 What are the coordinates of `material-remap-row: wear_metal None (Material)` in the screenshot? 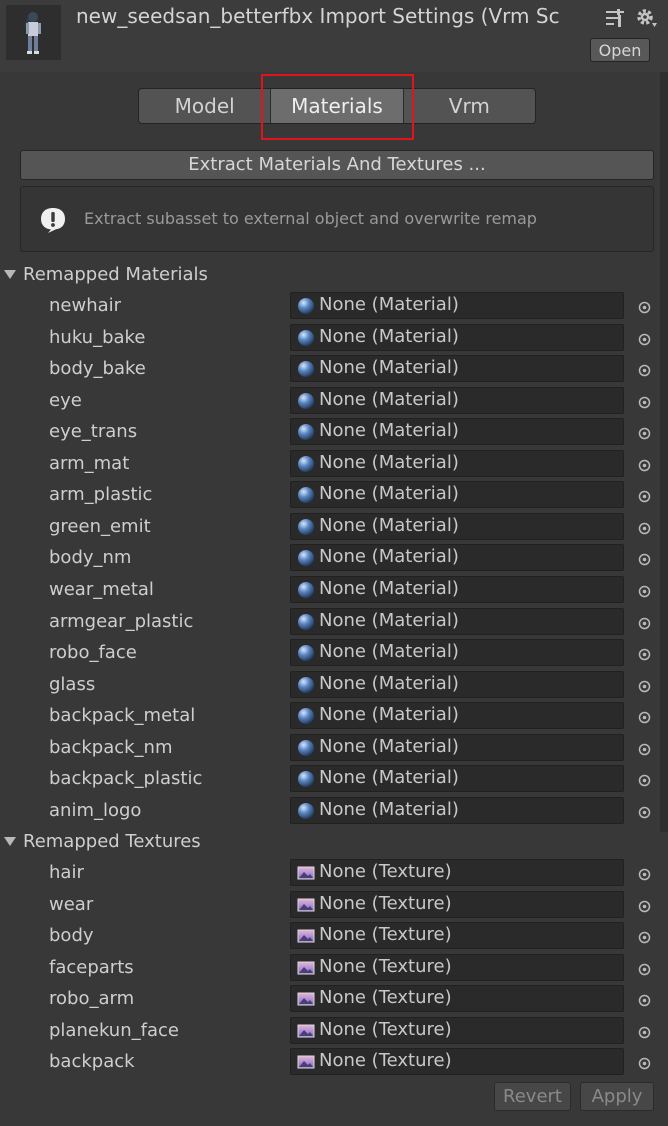 It's located at (334, 590).